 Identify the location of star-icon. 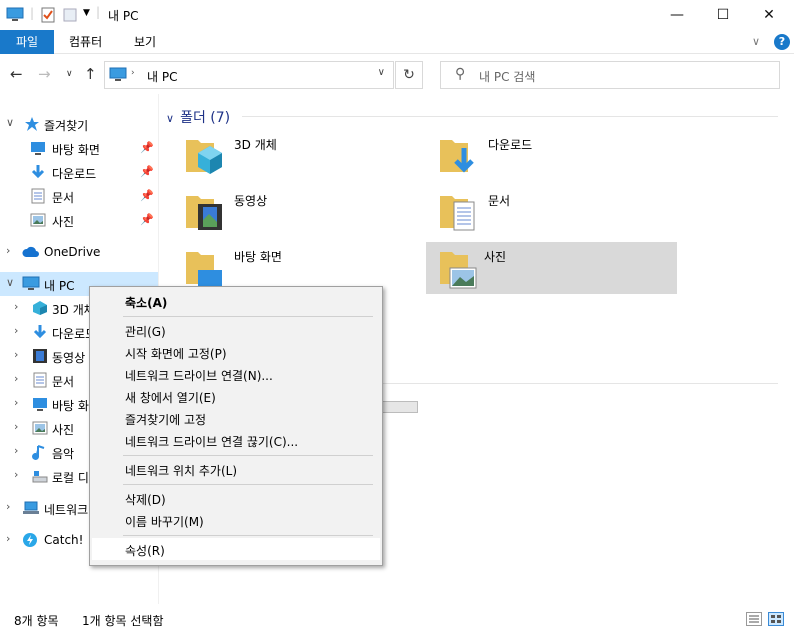
(32, 124).